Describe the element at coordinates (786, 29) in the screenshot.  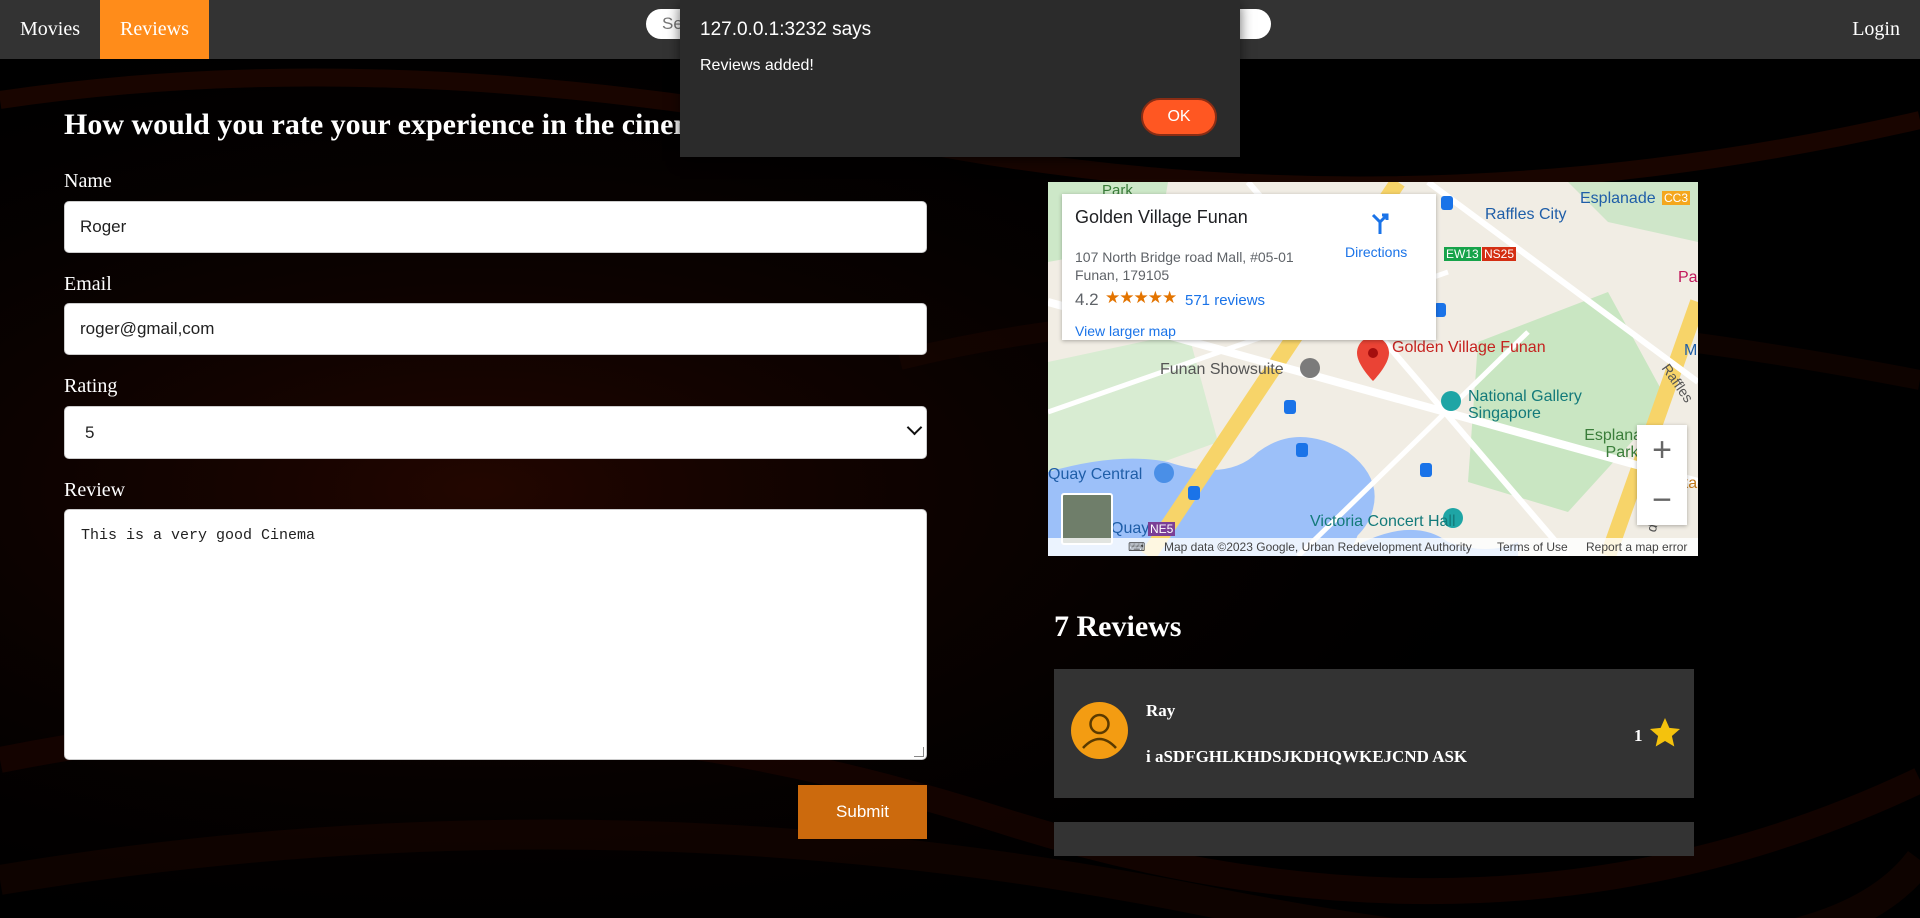
I see `dialog-title: 127.0.0.1:3232 says` at that location.